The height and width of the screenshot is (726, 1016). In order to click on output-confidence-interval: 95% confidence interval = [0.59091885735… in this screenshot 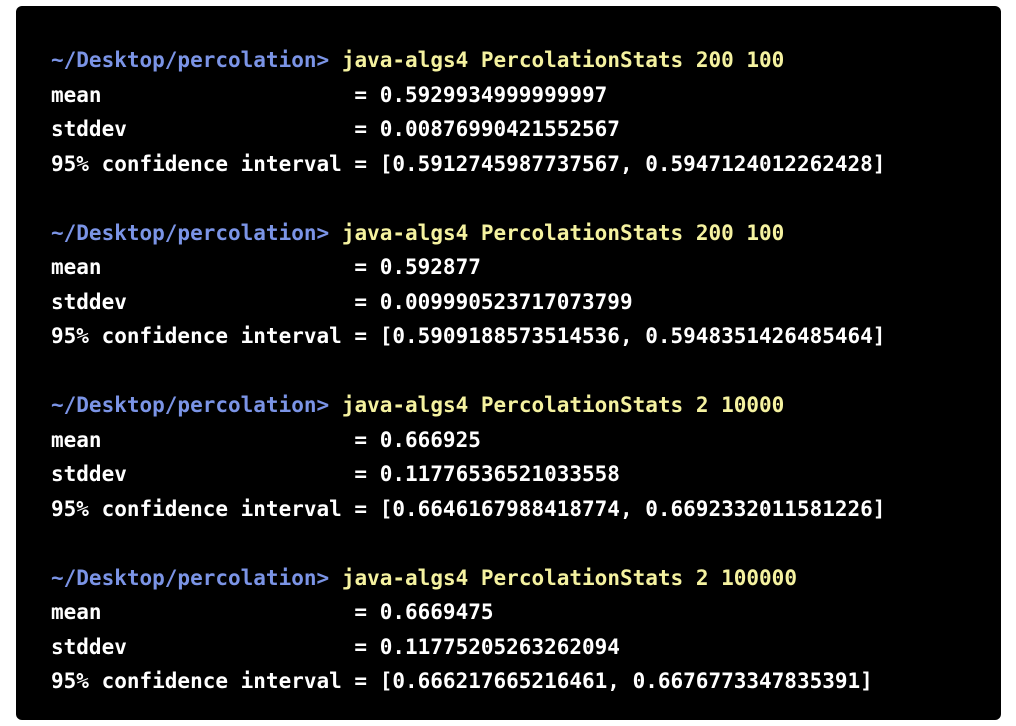, I will do `click(468, 336)`.